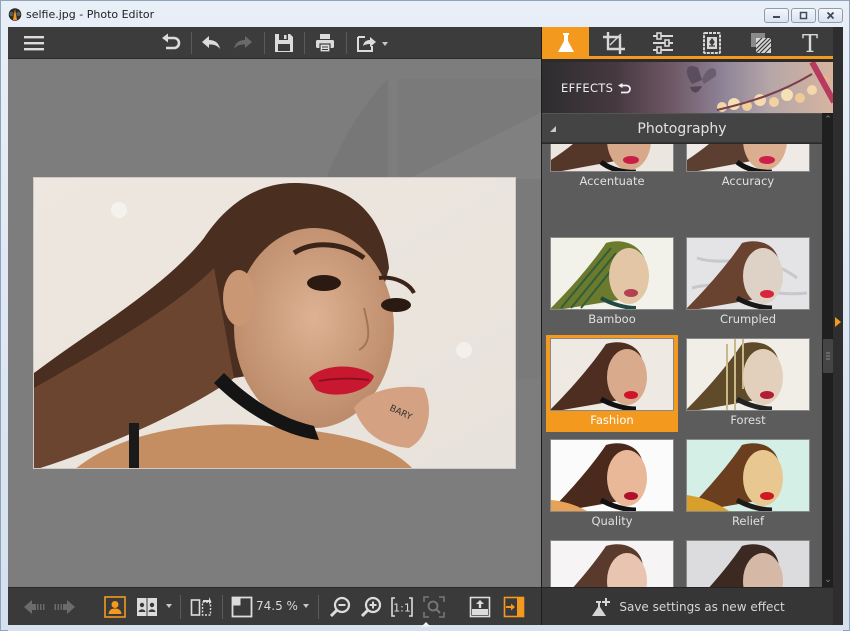  Describe the element at coordinates (830, 15) in the screenshot. I see `close-button` at that location.